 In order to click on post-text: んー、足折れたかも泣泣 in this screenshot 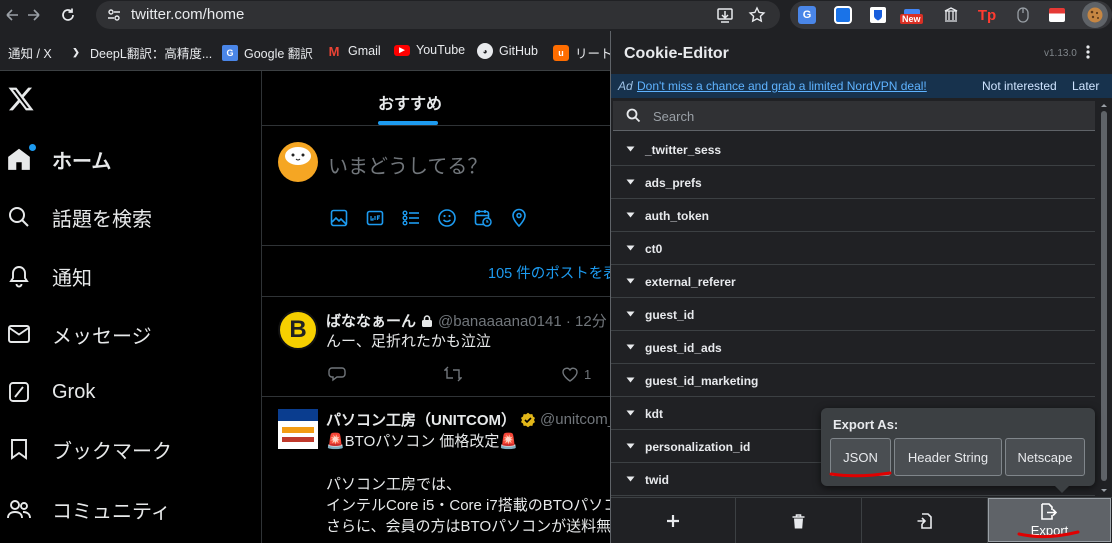, I will do `click(408, 341)`.